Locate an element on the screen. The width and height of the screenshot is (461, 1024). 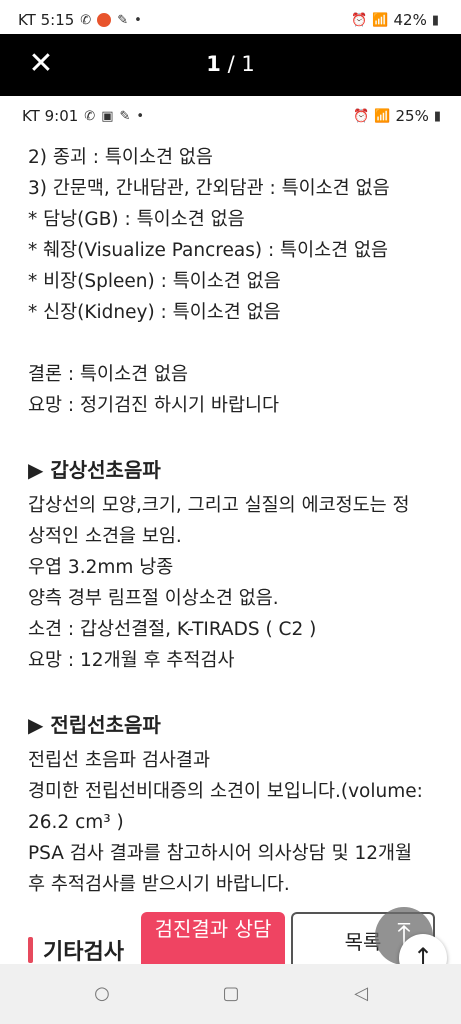
thyroid-heading: ▶ 갑상선초음파 is located at coordinates (94, 470).